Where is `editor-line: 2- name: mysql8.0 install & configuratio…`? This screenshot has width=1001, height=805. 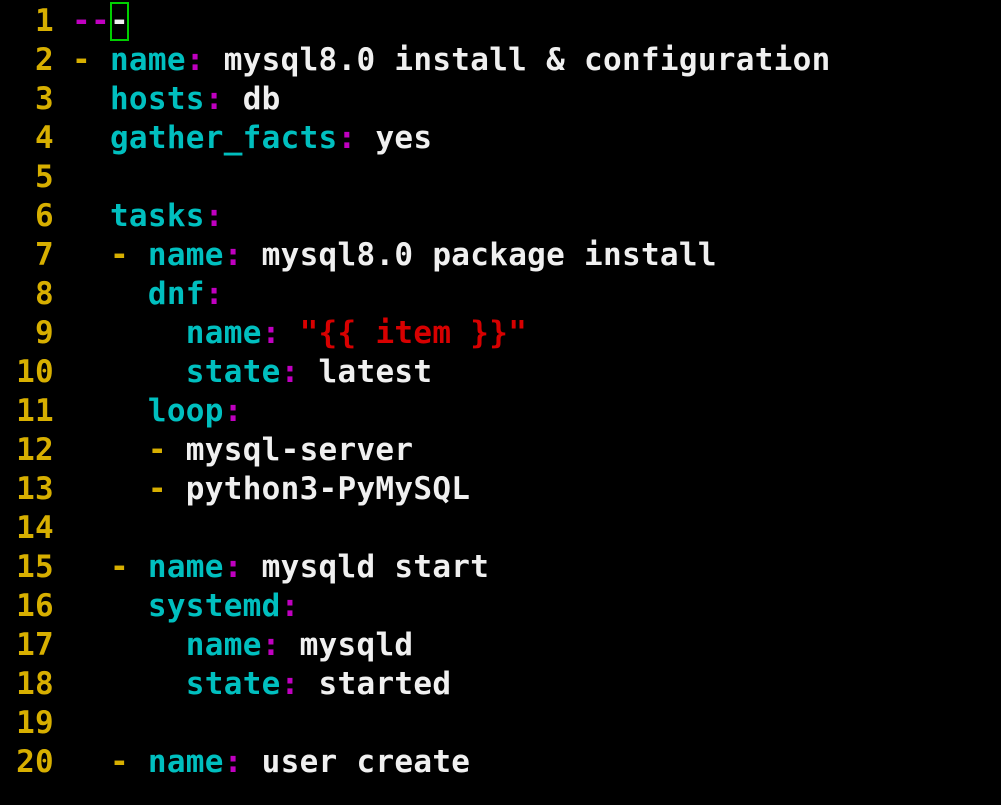
editor-line: 2- name: mysql8.0 install & configuratio… is located at coordinates (500, 60).